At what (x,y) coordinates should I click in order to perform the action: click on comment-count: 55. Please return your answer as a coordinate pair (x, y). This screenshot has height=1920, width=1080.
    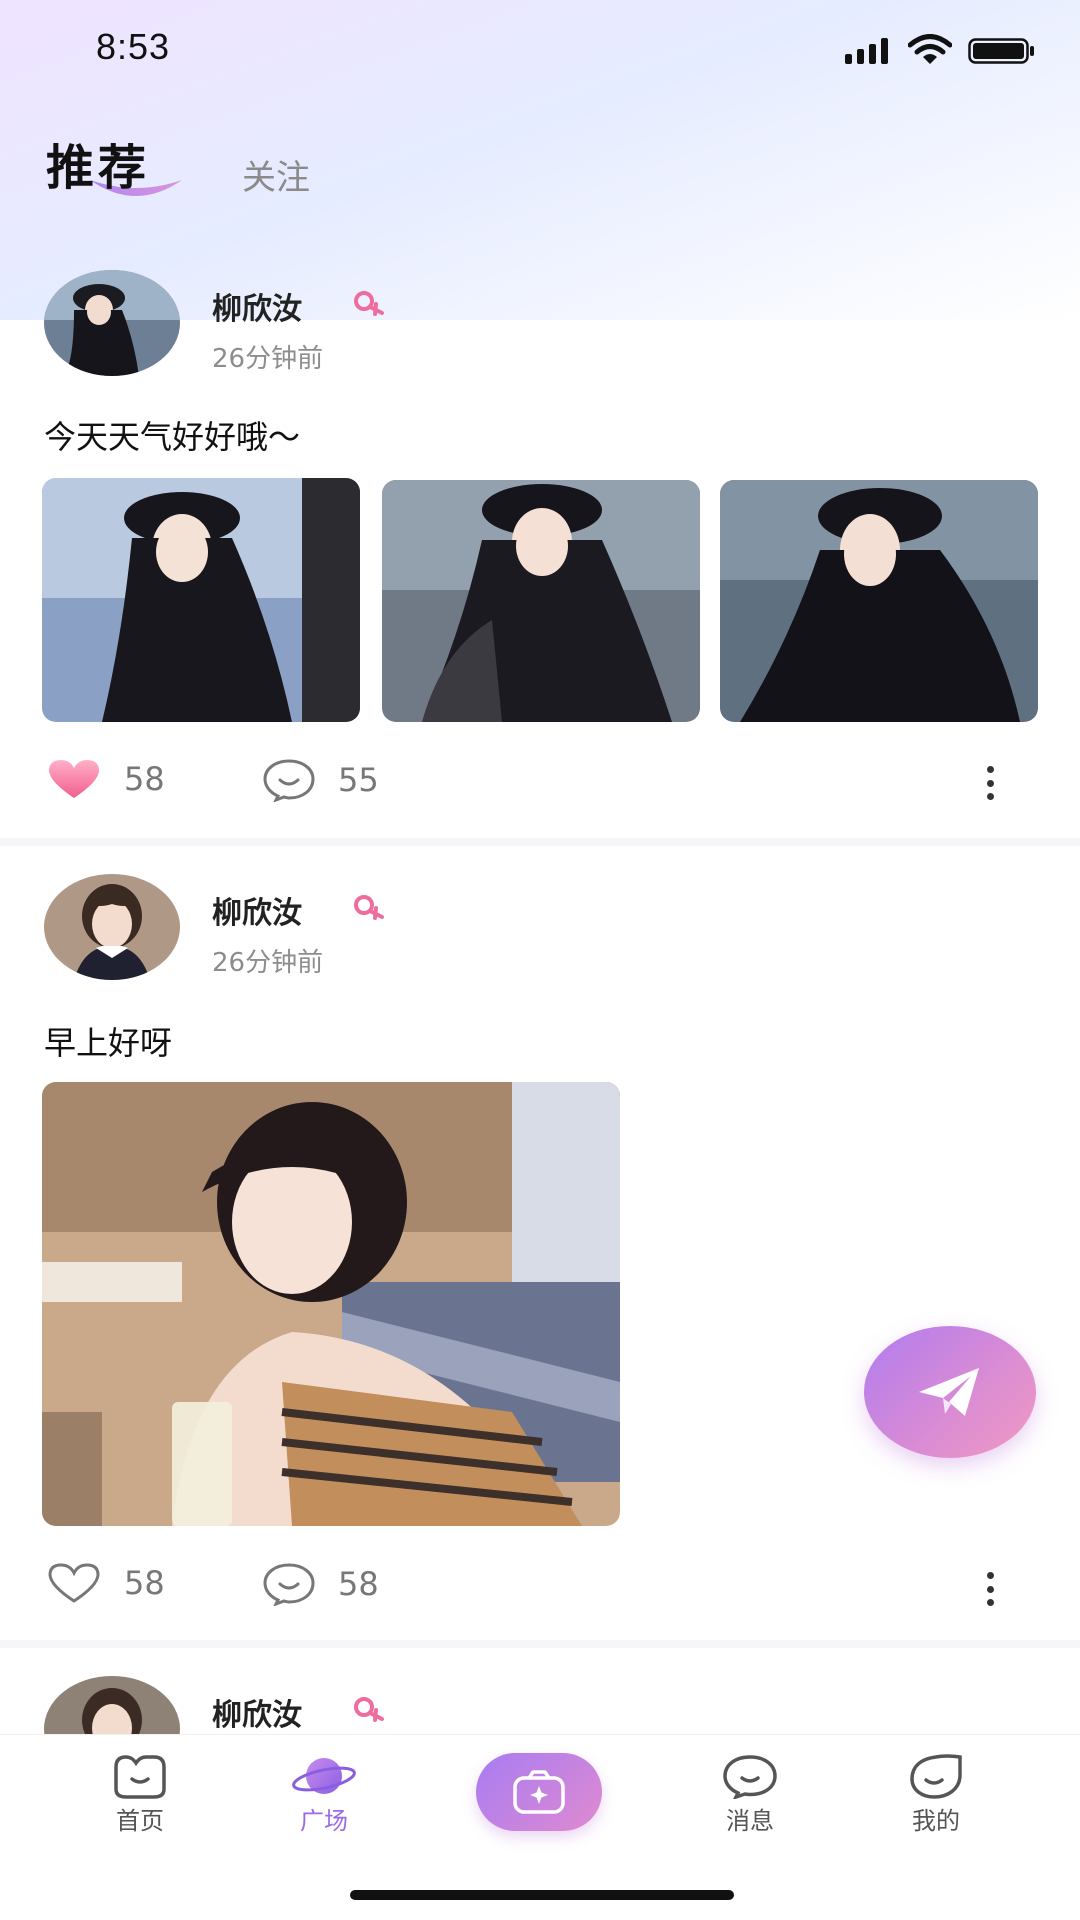
    Looking at the image, I should click on (358, 780).